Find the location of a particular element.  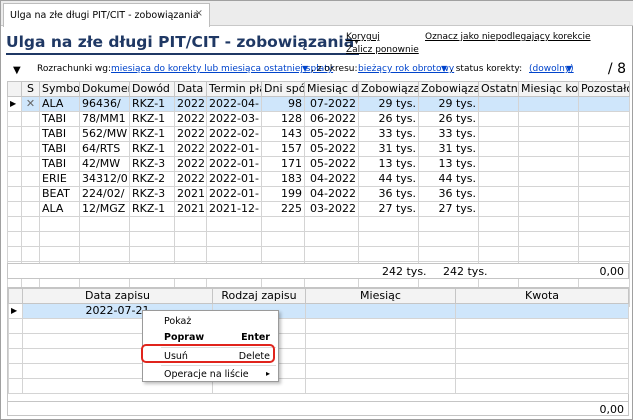

col-dni: Dni spó is located at coordinates (283, 89).